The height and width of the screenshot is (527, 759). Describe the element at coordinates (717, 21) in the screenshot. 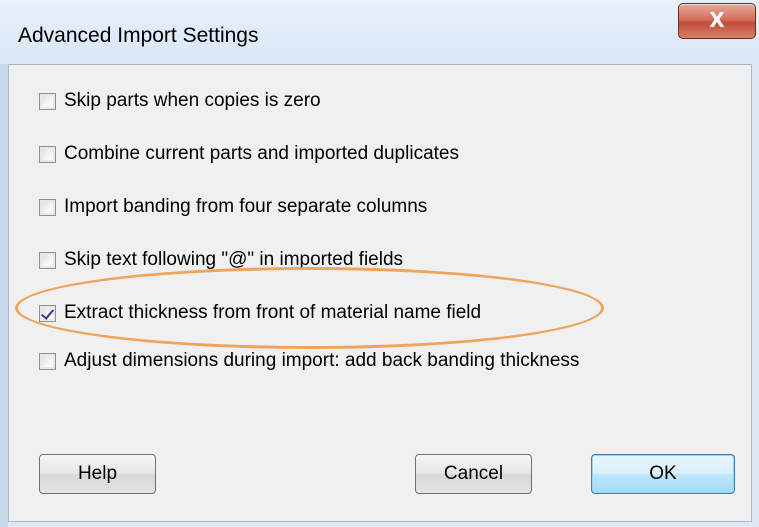

I see `close-button: X` at that location.